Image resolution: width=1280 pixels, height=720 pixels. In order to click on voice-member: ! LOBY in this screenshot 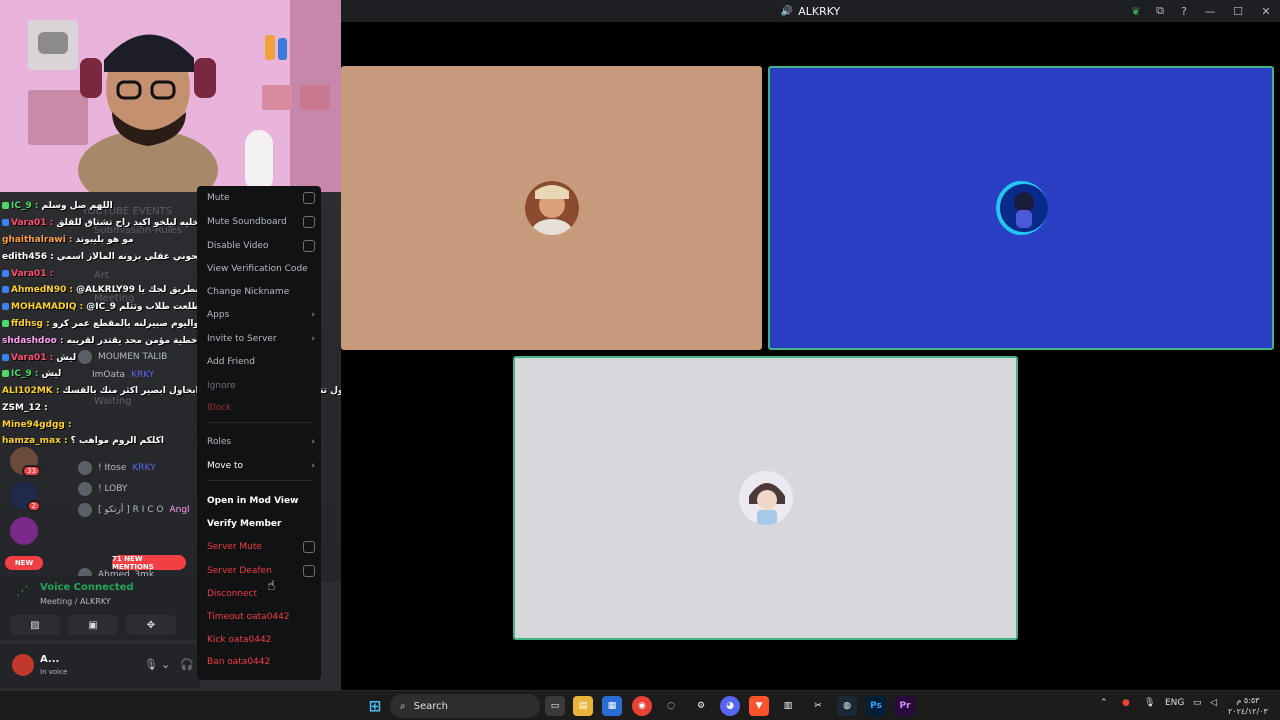, I will do `click(102, 489)`.